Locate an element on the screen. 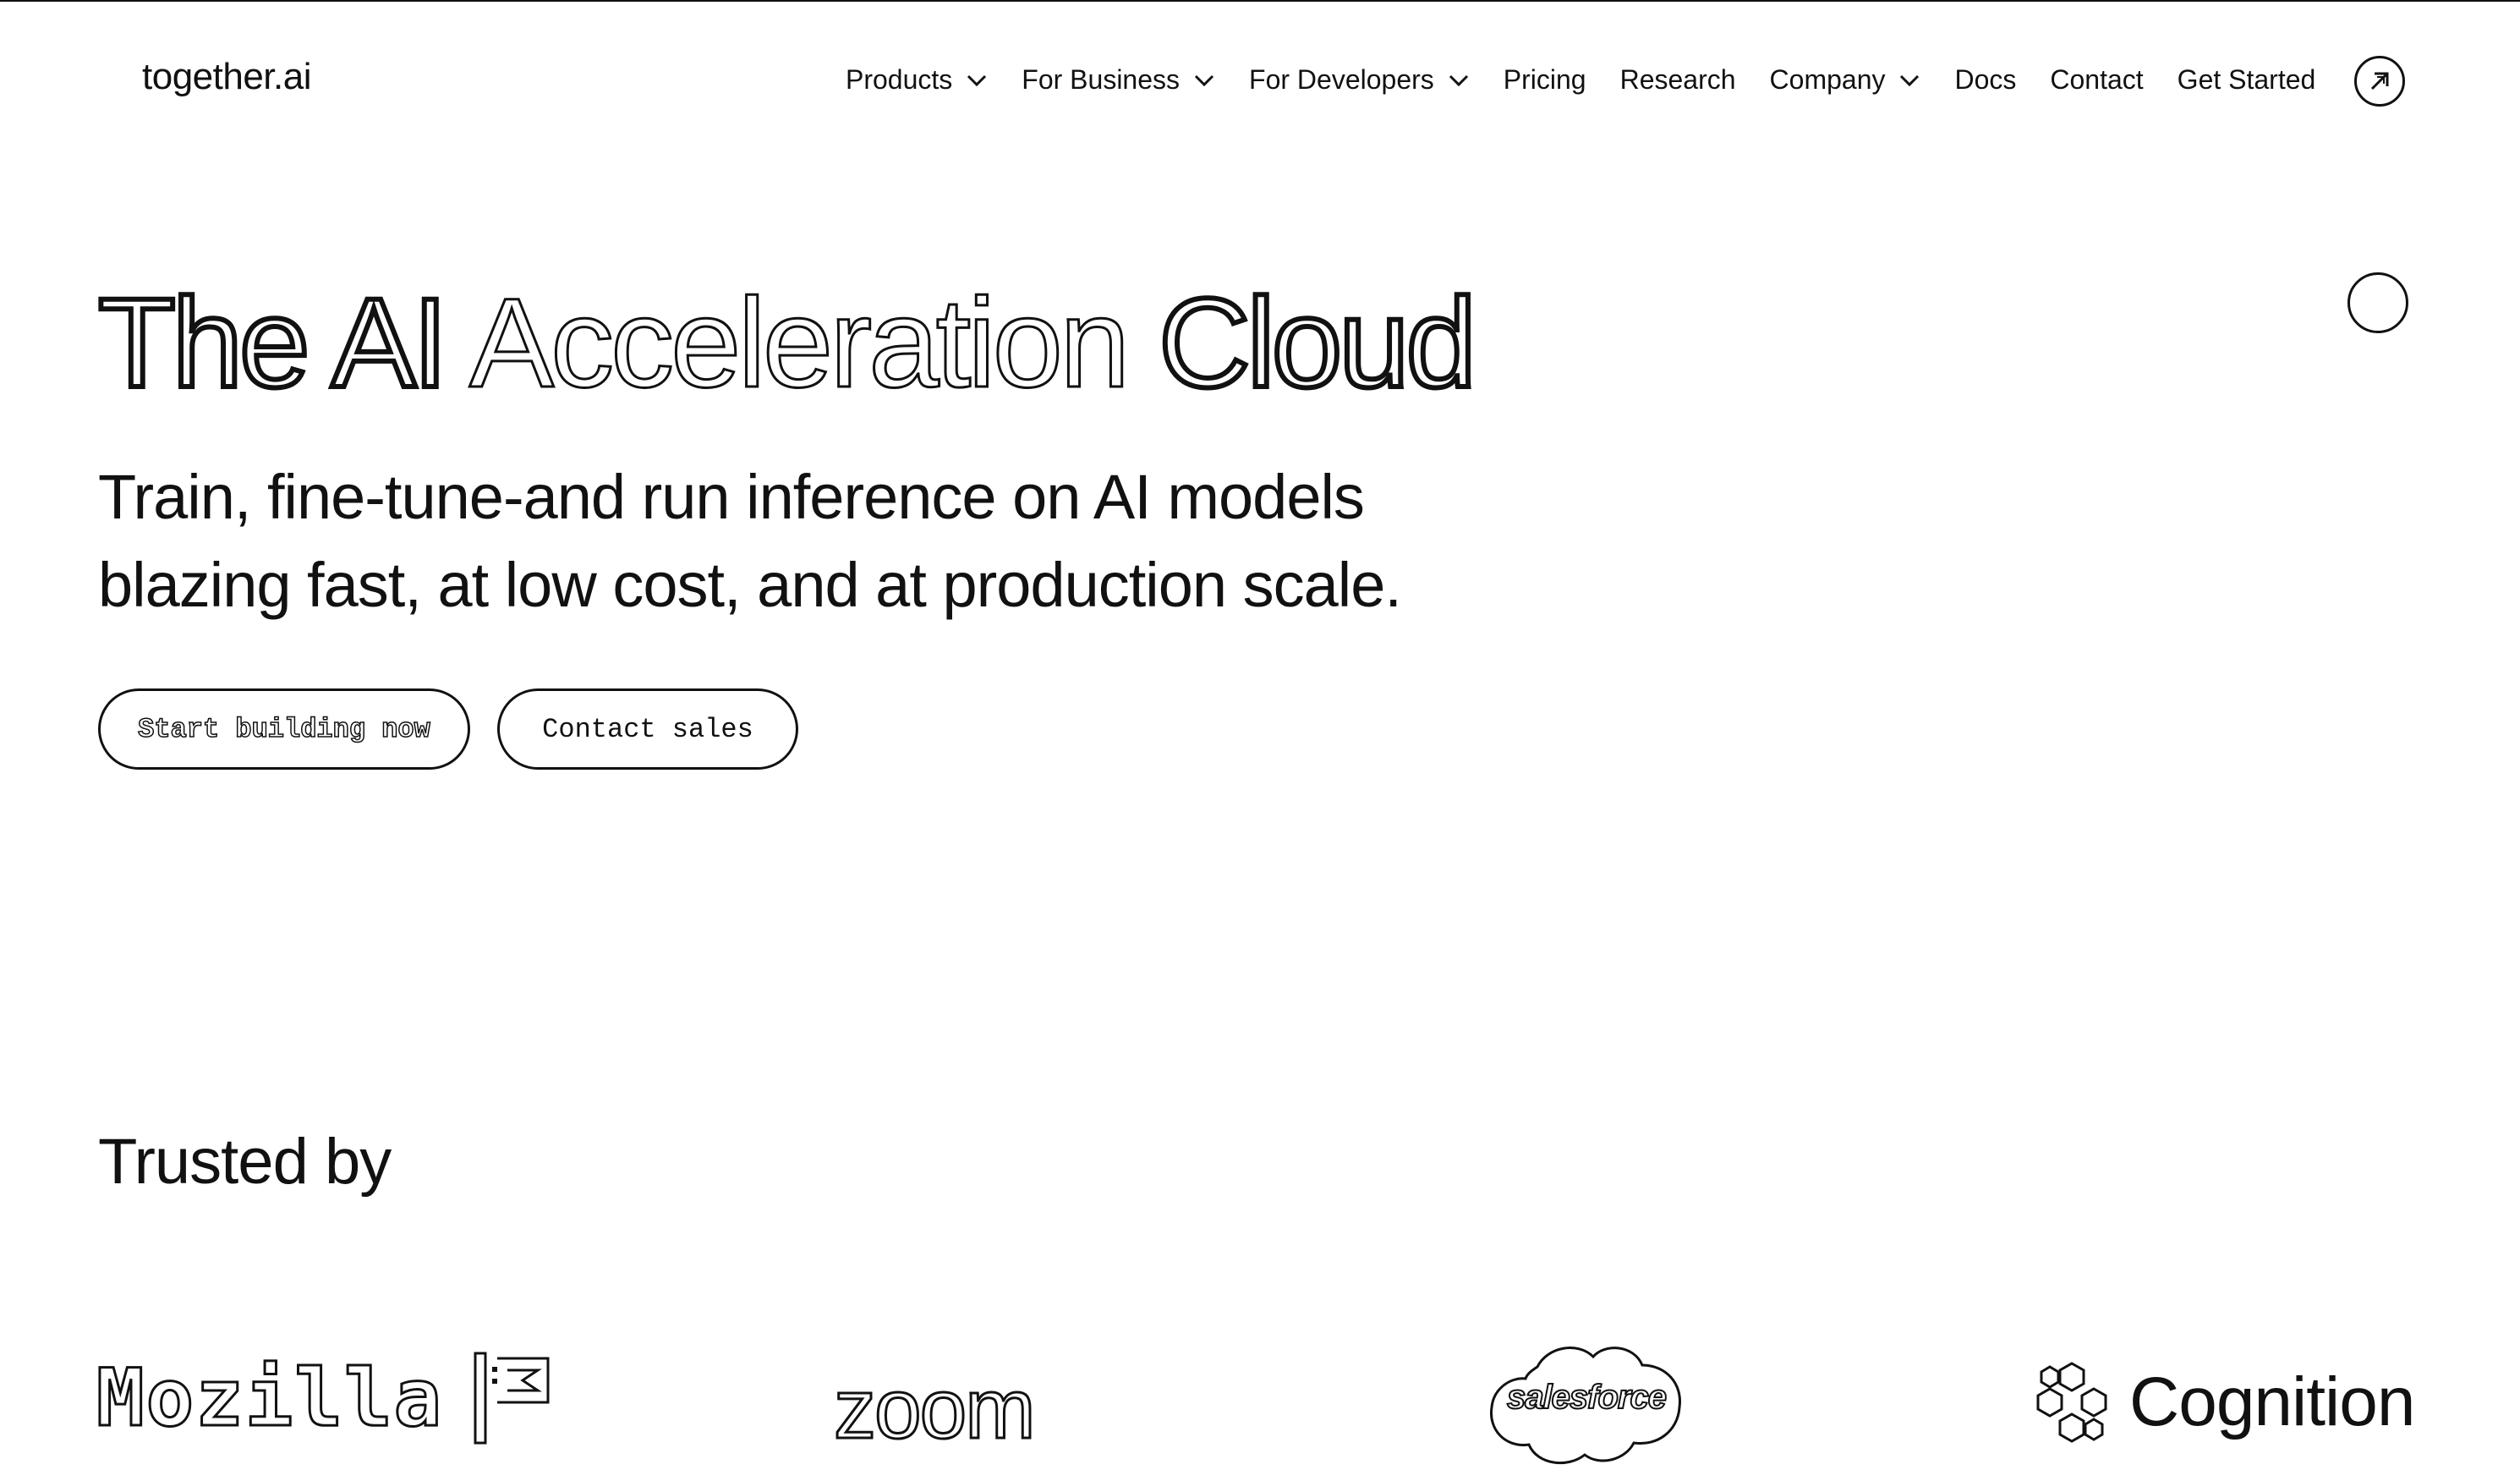  decorative-circle is located at coordinates (2377, 302).